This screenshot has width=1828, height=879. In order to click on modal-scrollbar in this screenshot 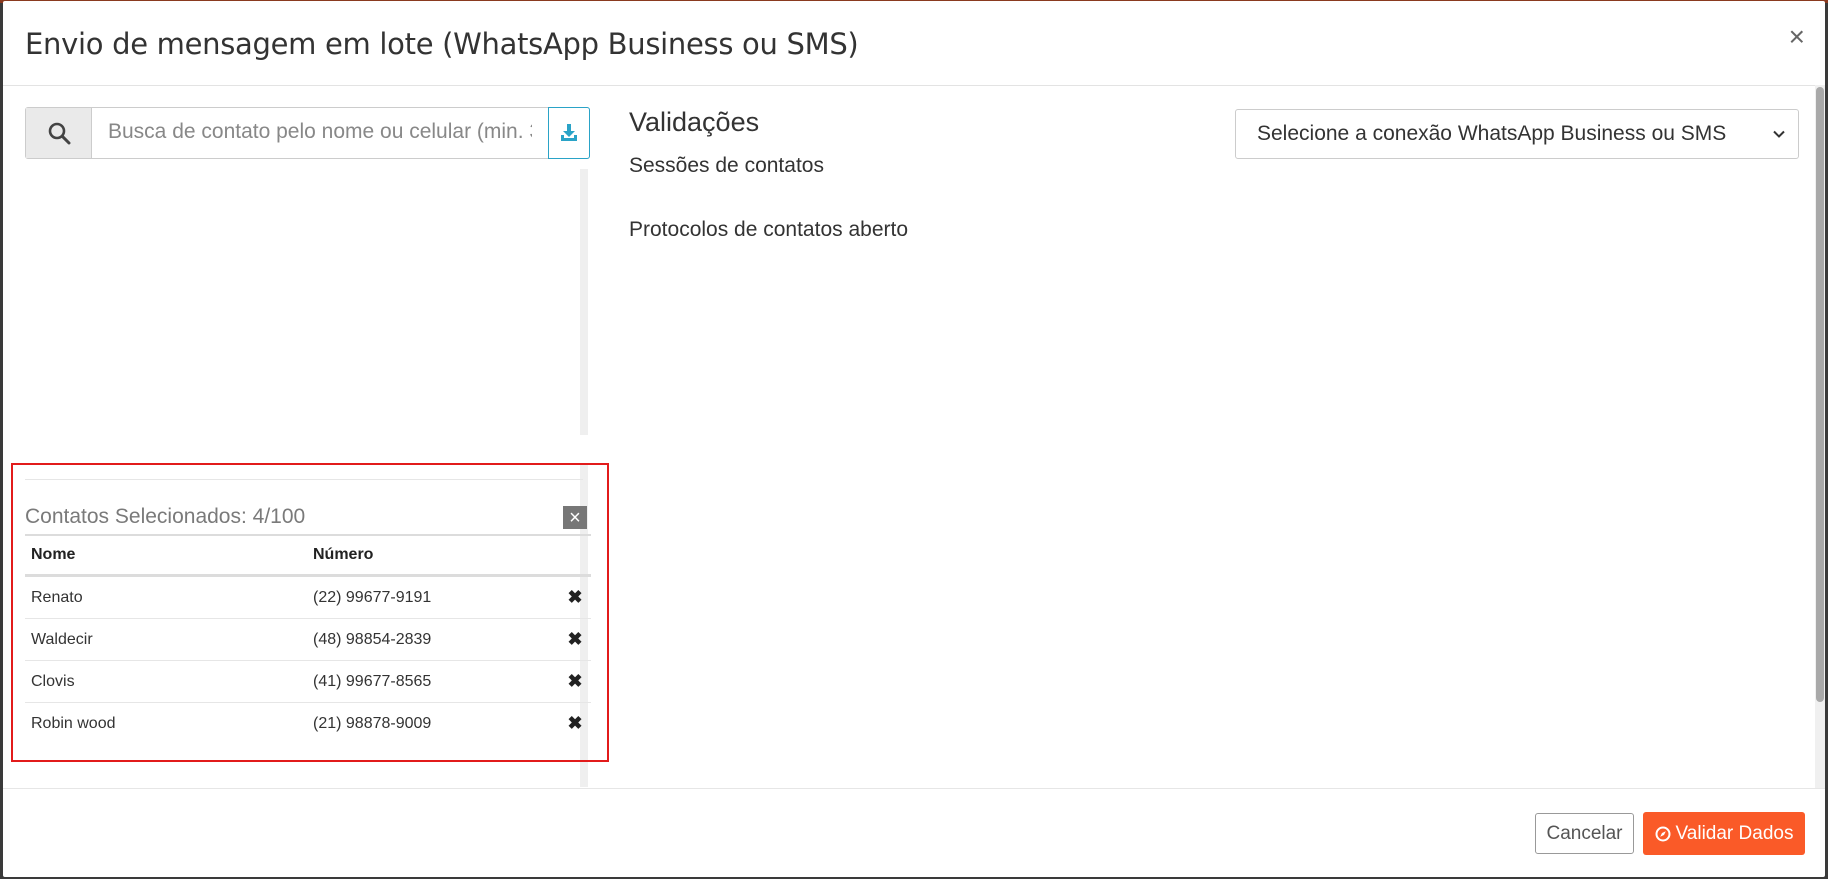, I will do `click(1820, 436)`.